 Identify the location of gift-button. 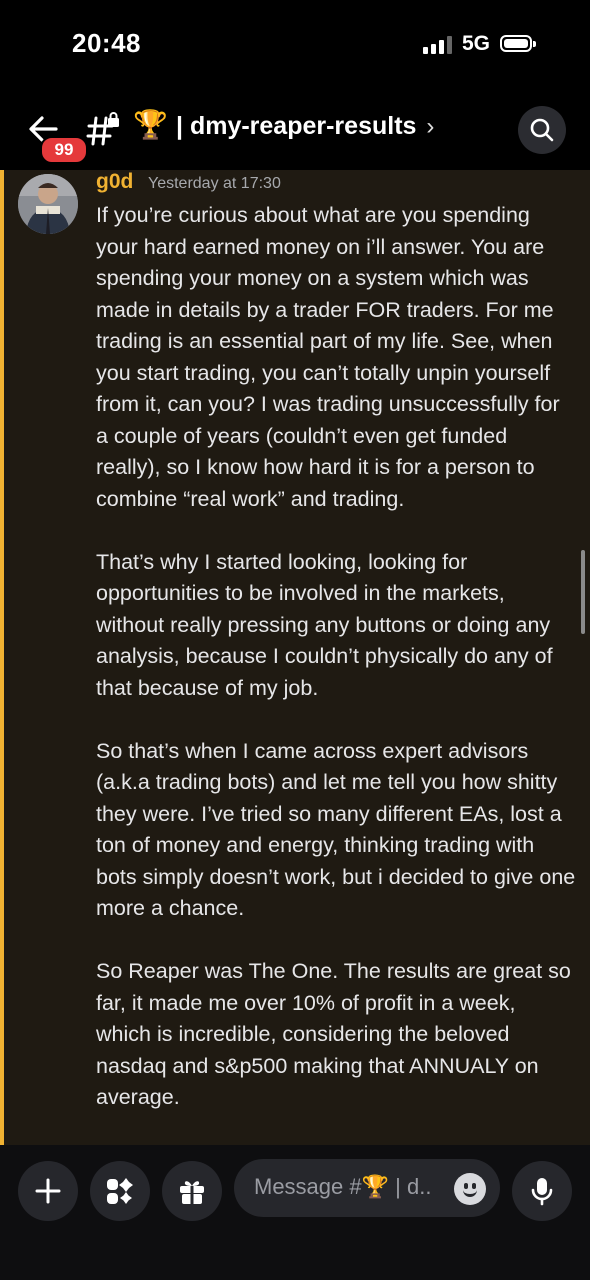
(192, 1191).